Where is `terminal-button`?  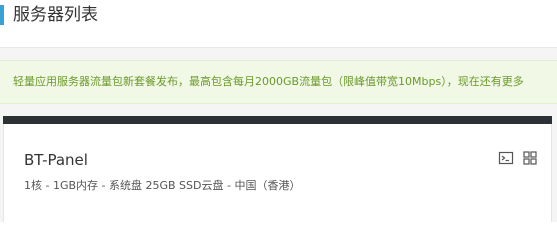
terminal-button is located at coordinates (506, 158).